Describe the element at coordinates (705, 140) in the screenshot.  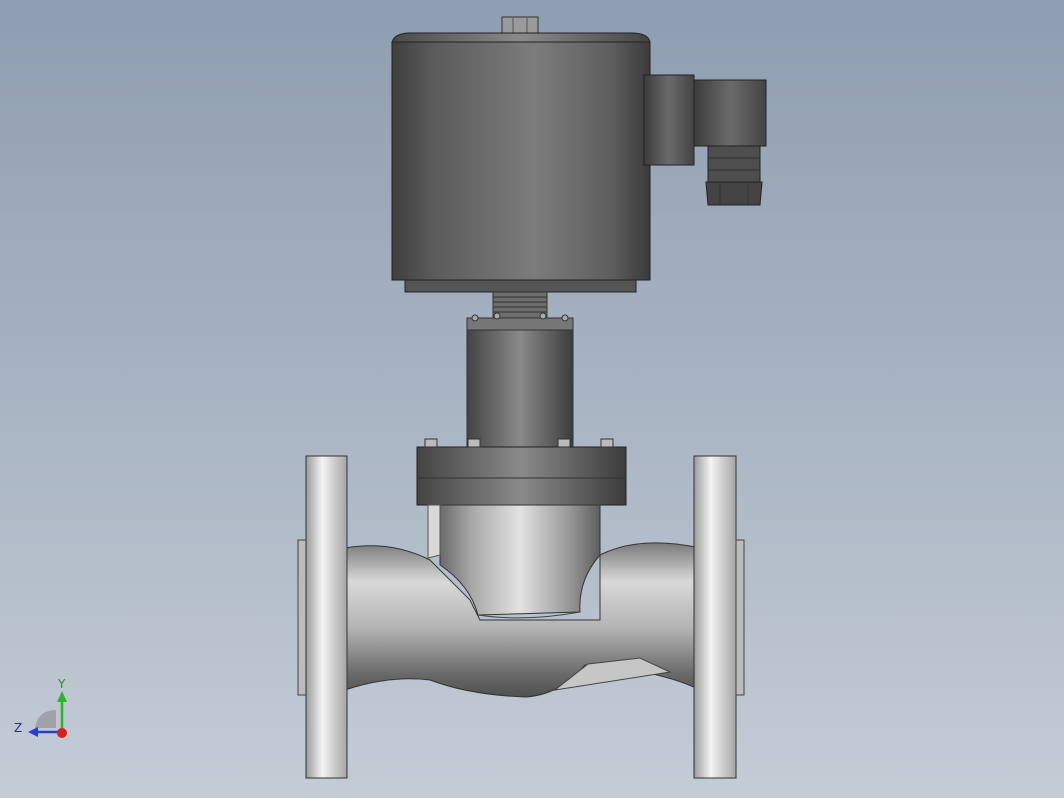
I see `electrical-connector` at that location.